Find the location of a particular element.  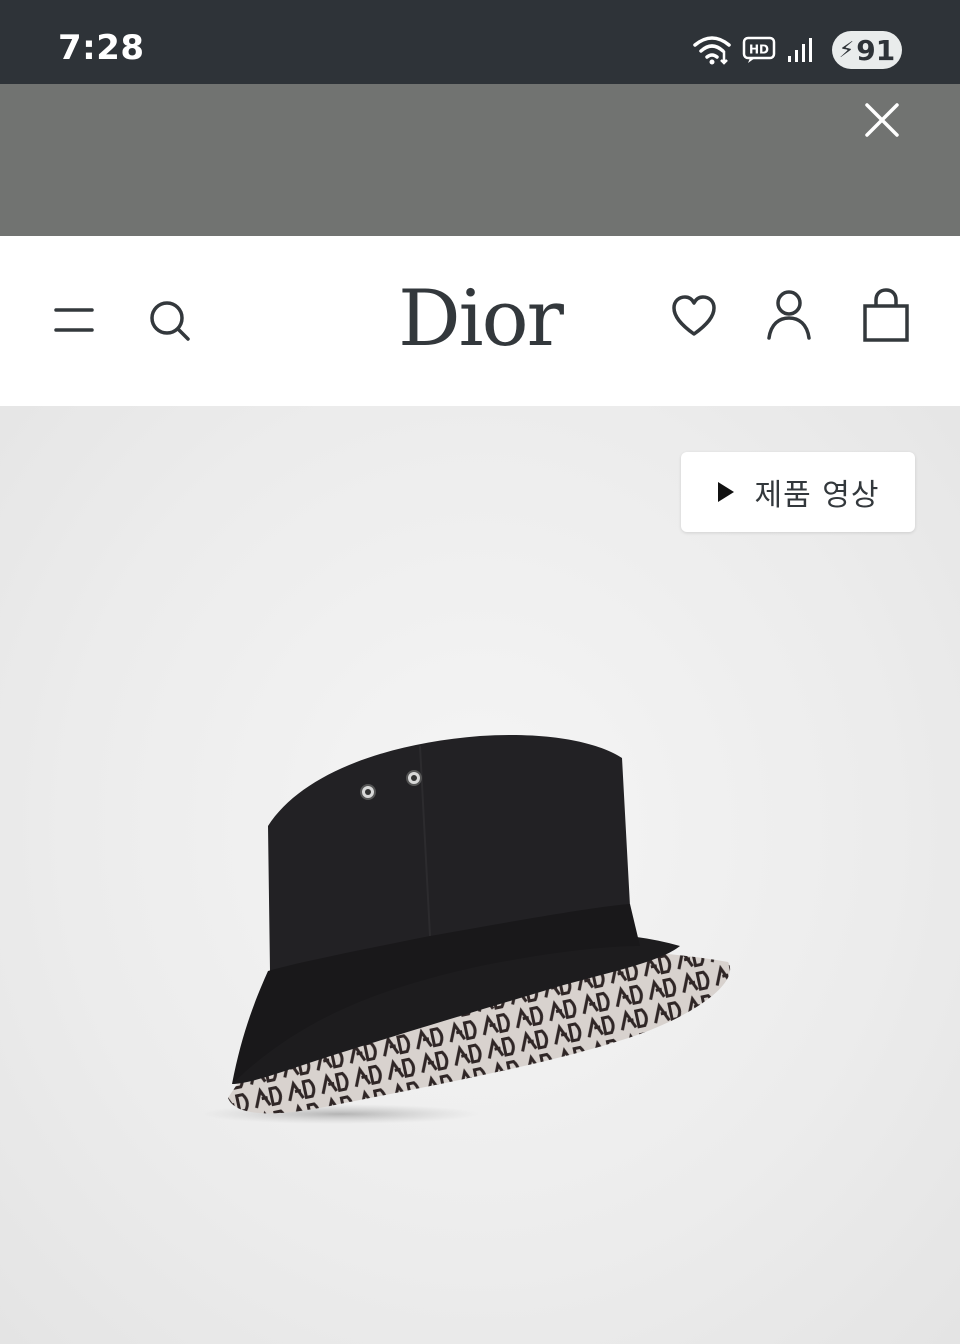

status-bar: 7:28 HD ⚡ 91 is located at coordinates (480, 42).